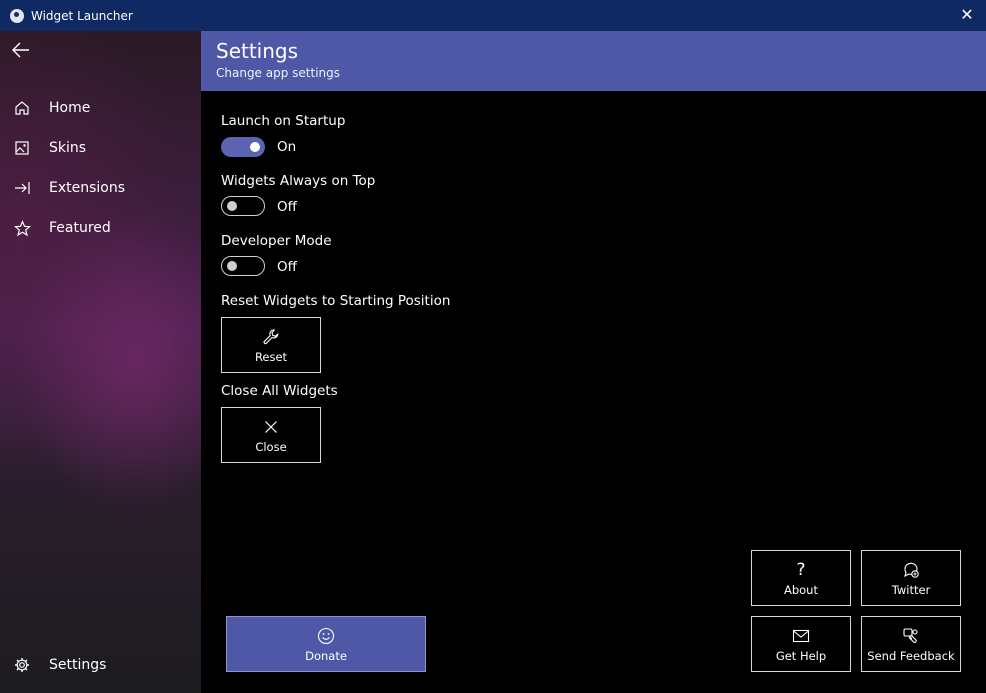 Image resolution: width=986 pixels, height=693 pixels. What do you see at coordinates (22, 228) in the screenshot?
I see `star-icon` at bounding box center [22, 228].